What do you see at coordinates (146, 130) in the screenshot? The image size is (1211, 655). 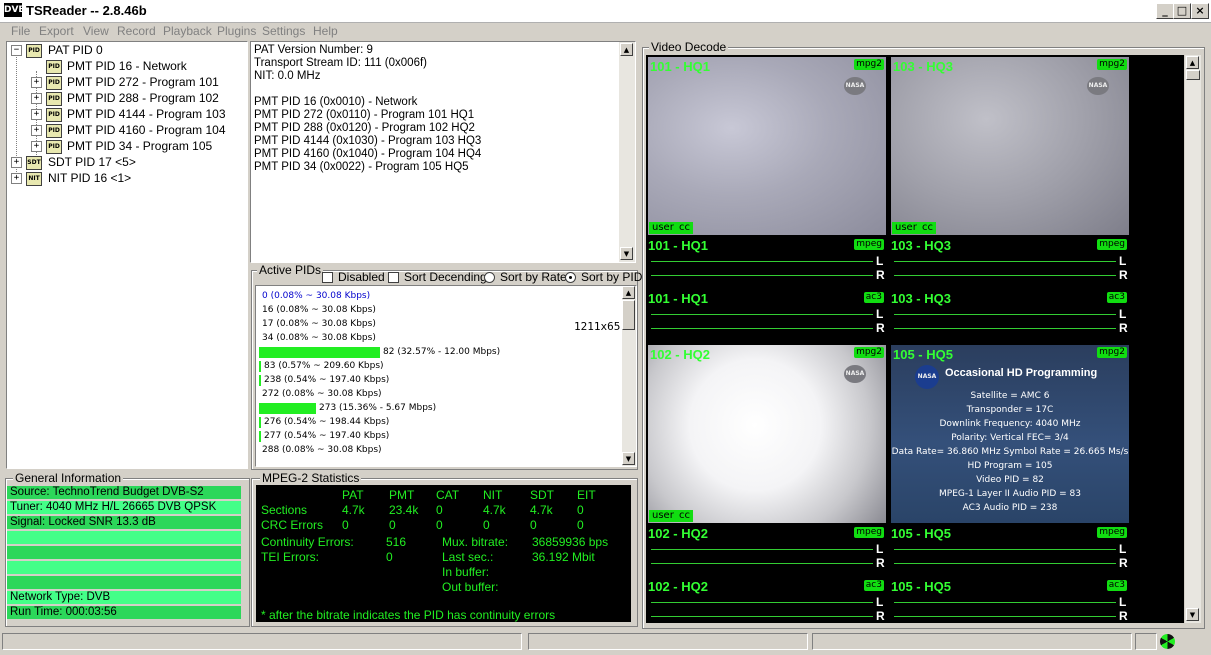 I see `tree-item-pmt-4160: PMT PID 4160 - Program 104` at bounding box center [146, 130].